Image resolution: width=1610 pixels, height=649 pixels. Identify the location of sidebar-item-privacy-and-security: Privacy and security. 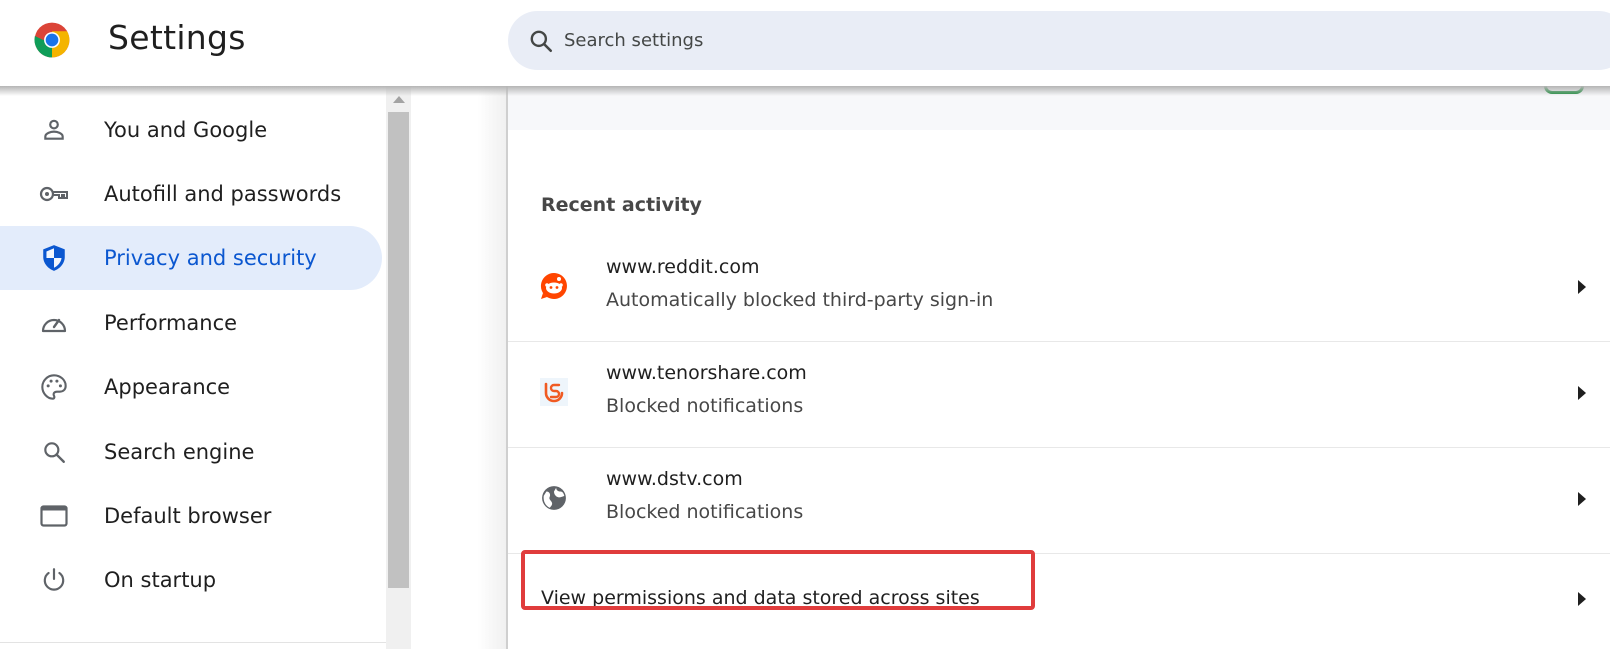
(191, 258).